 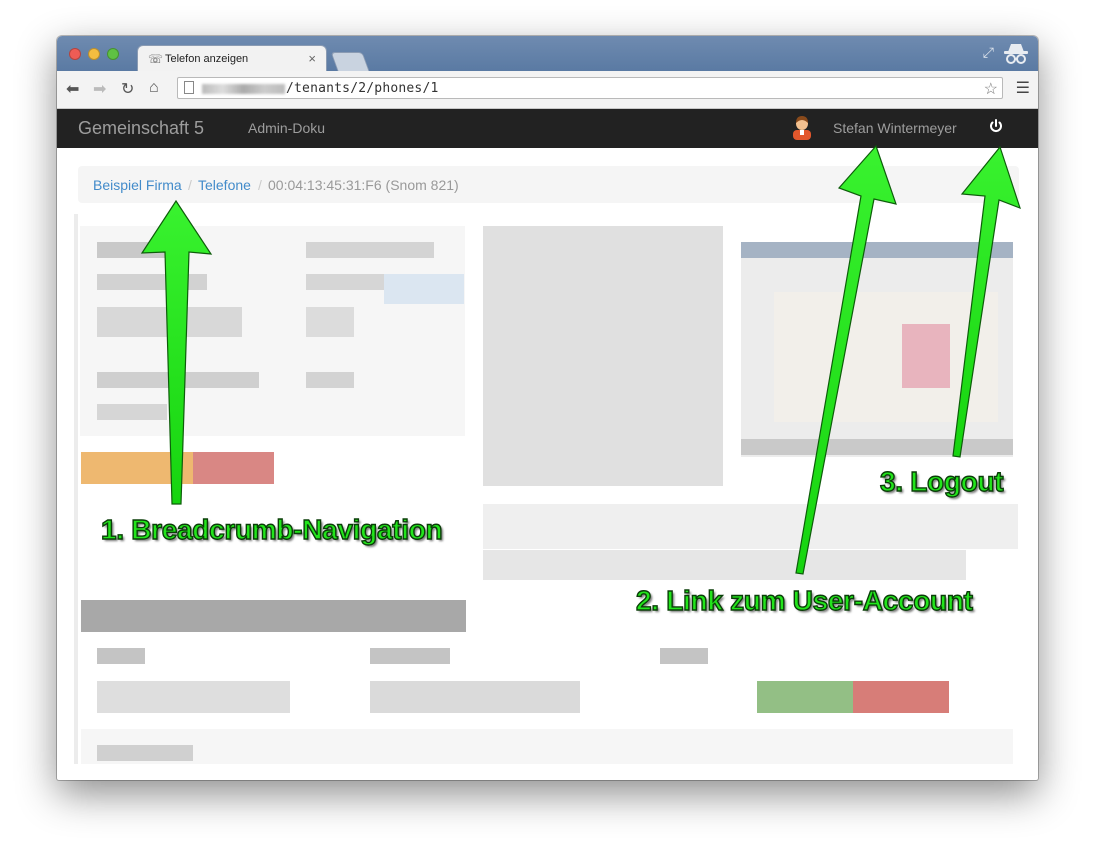 What do you see at coordinates (941, 481) in the screenshot?
I see `annotation-logout-label: 3. Logout` at bounding box center [941, 481].